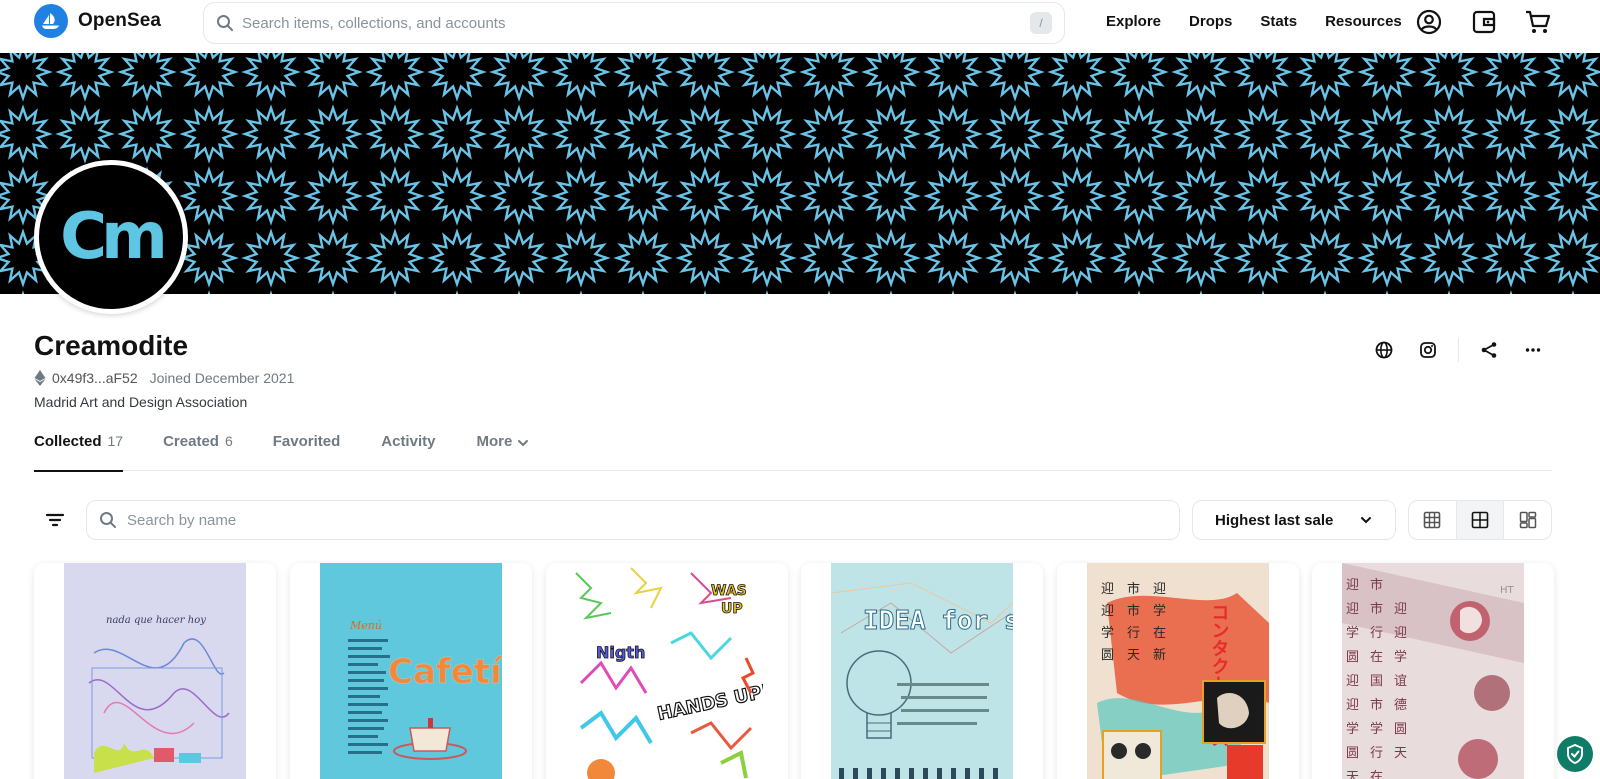  I want to click on nft-card: IDEA for sale, so click(922, 671).